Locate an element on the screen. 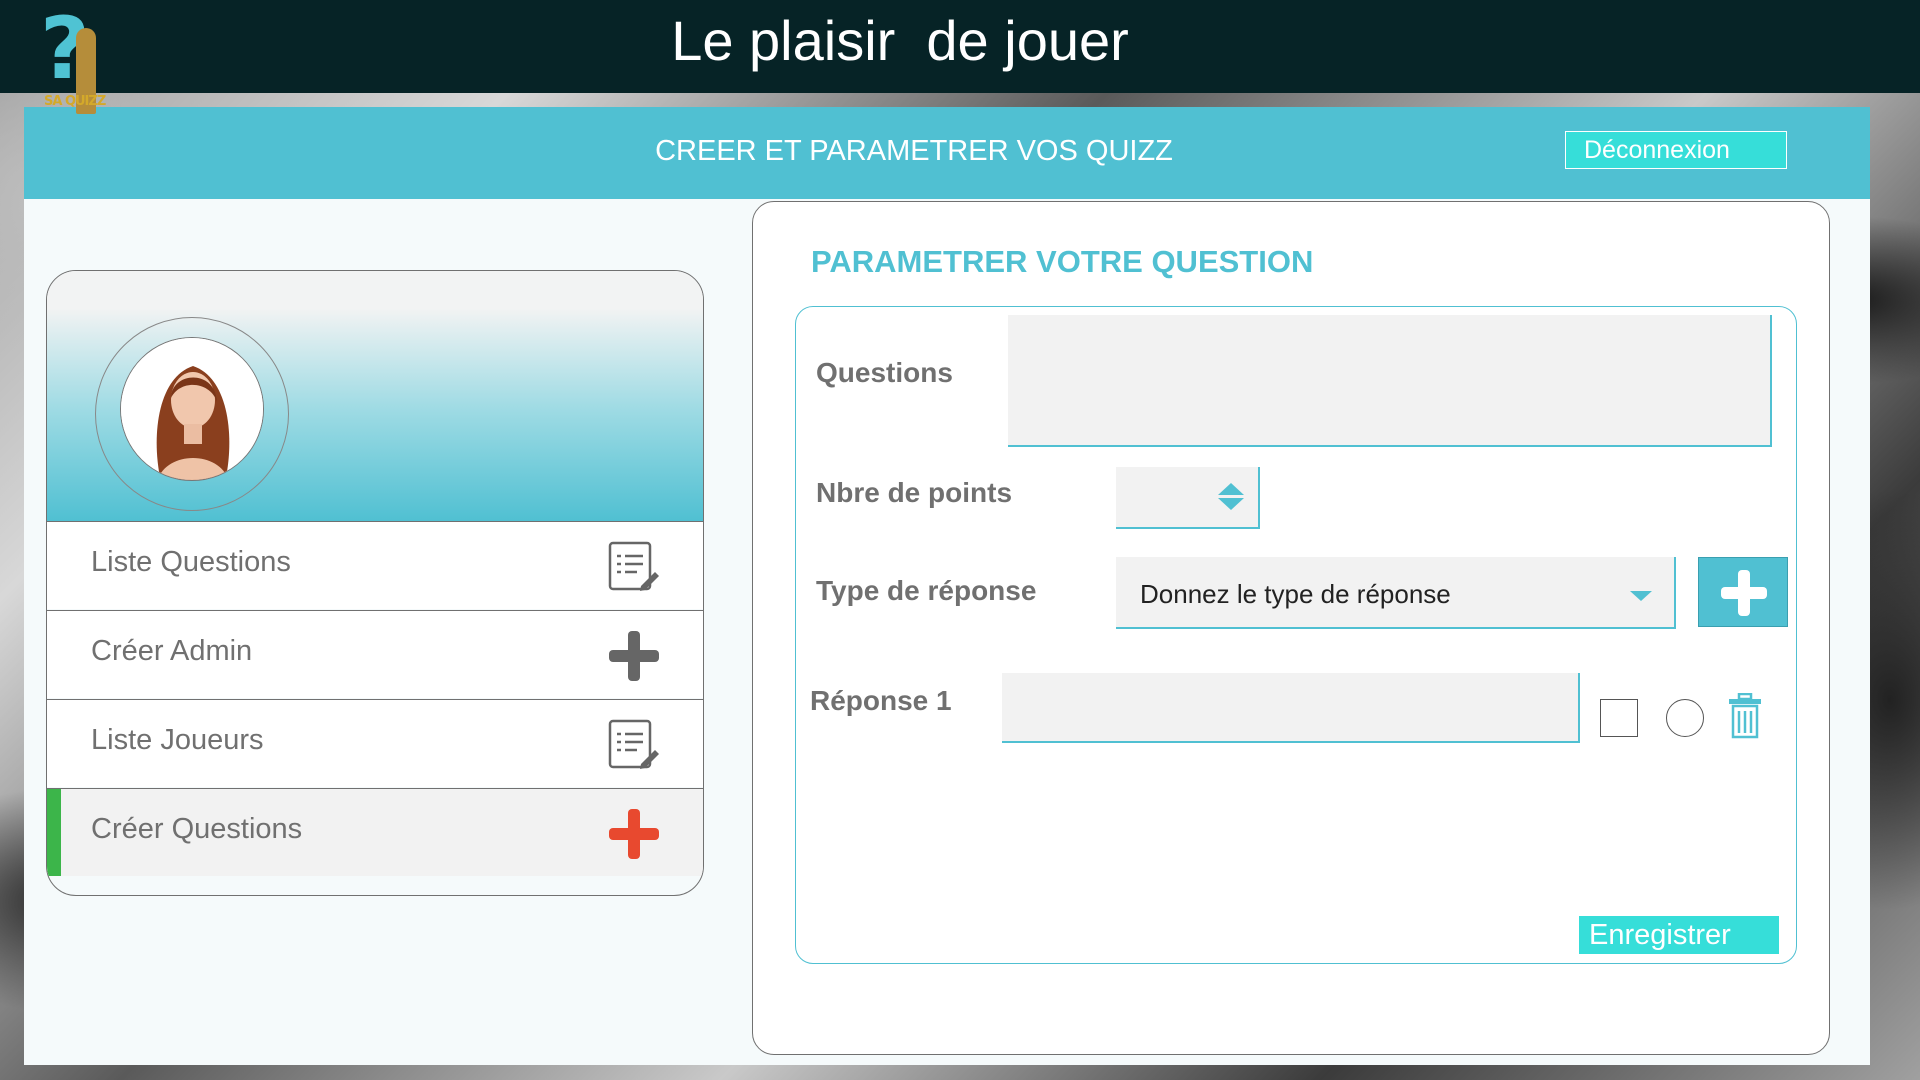 The width and height of the screenshot is (1920, 1080). points-label: Nbre de points is located at coordinates (914, 492).